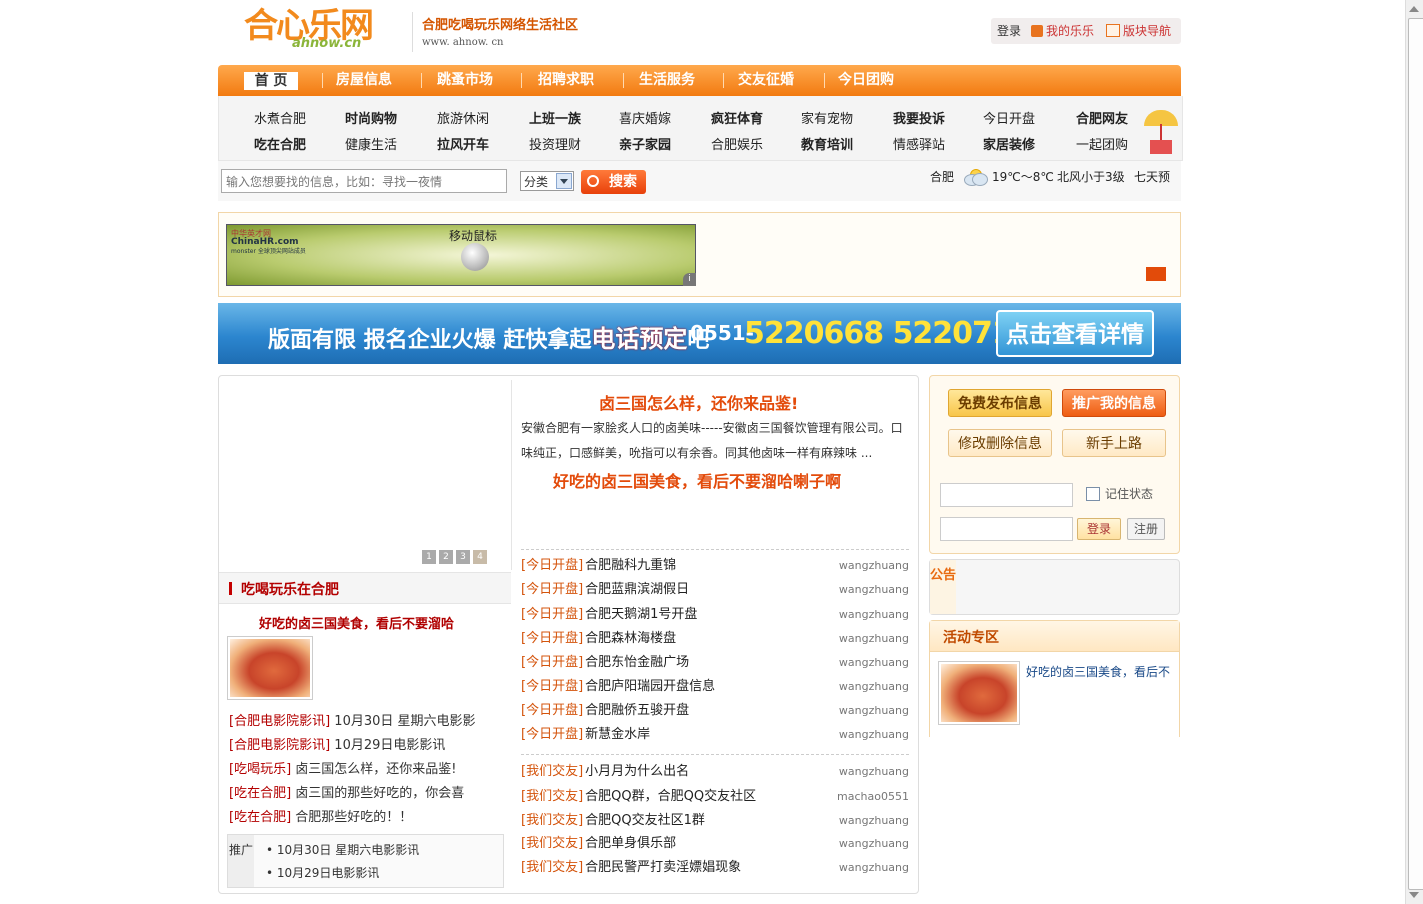 The width and height of the screenshot is (1423, 904). What do you see at coordinates (1006, 529) in the screenshot?
I see `password-field` at bounding box center [1006, 529].